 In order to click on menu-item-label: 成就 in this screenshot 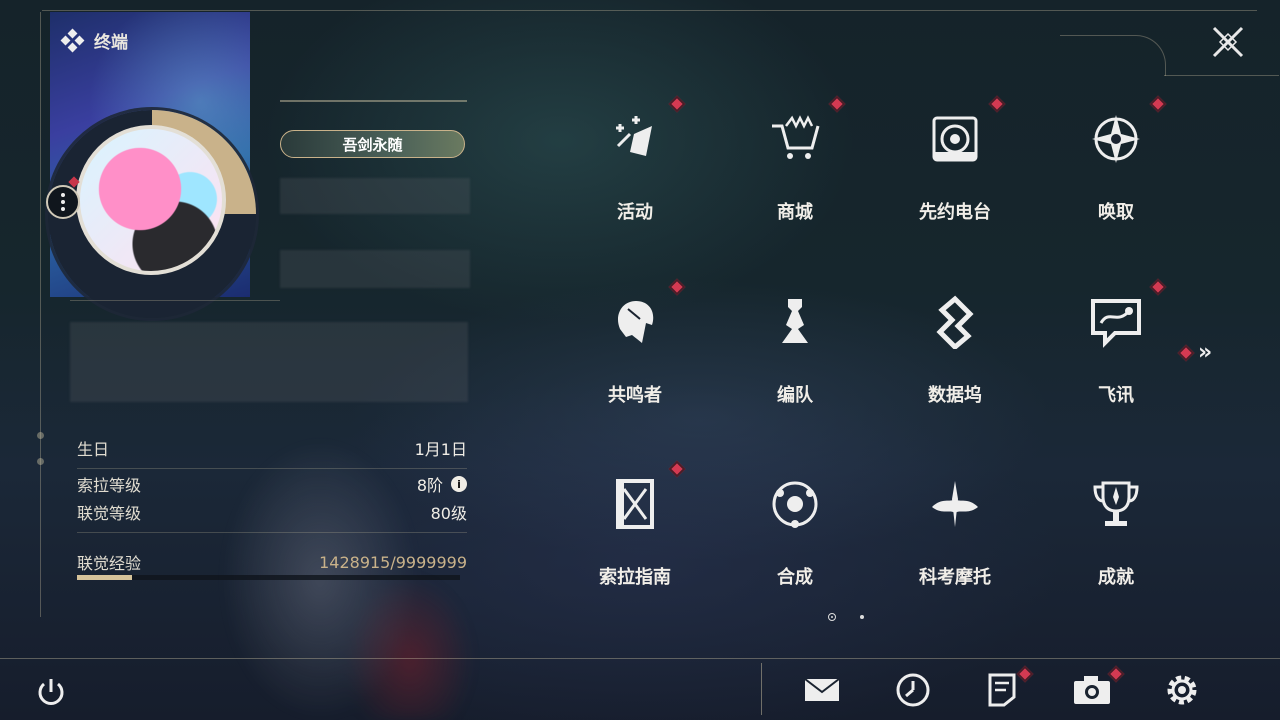, I will do `click(1116, 577)`.